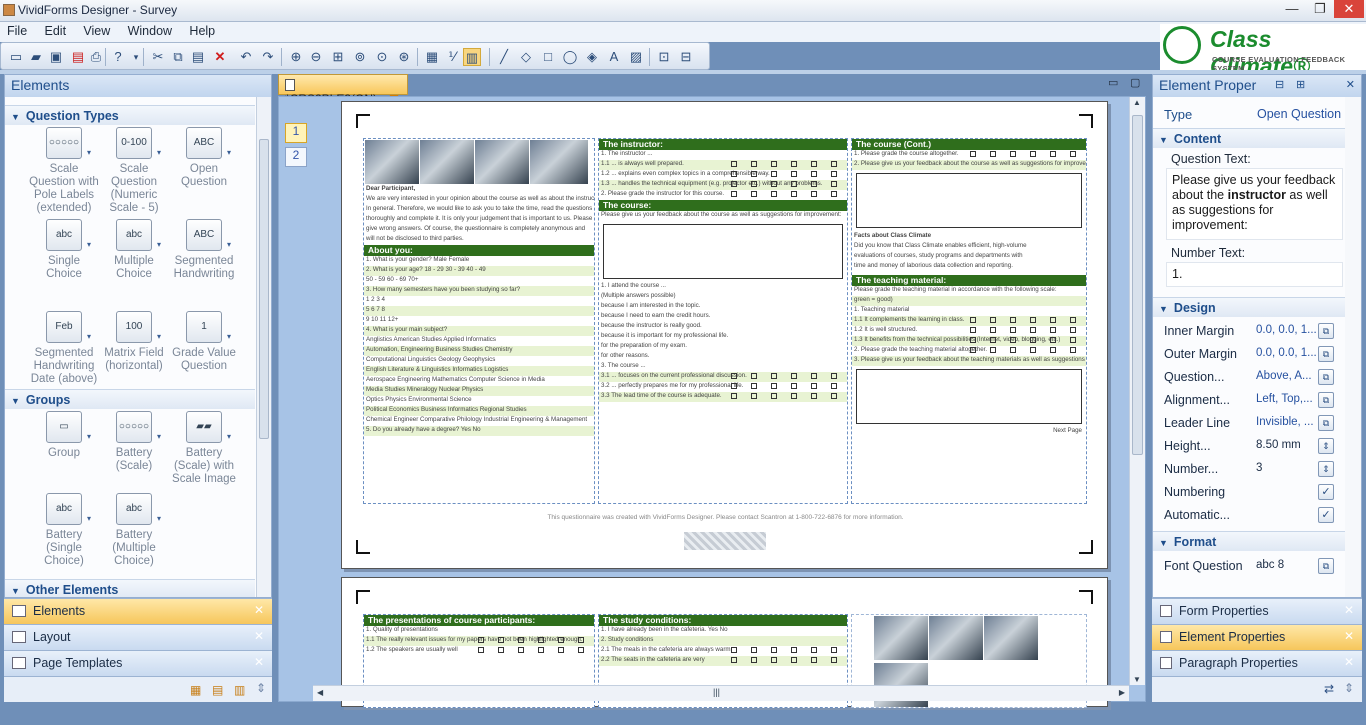 The width and height of the screenshot is (1366, 725). I want to click on prop-automatic: Automatic... ✓, so click(1257, 515).